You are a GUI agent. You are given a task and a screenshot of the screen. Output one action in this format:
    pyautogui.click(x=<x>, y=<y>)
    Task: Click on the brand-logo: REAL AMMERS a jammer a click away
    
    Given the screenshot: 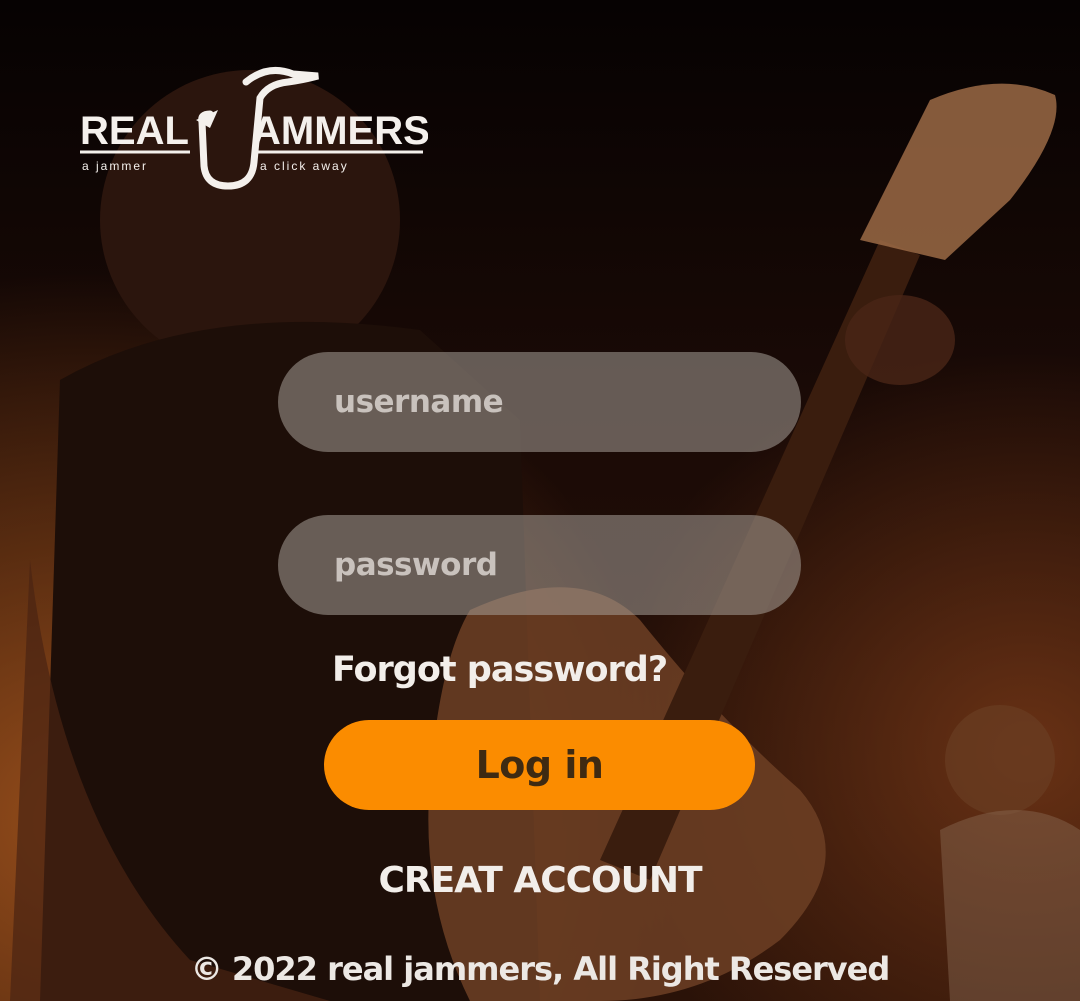 What is the action you would take?
    pyautogui.click(x=254, y=127)
    